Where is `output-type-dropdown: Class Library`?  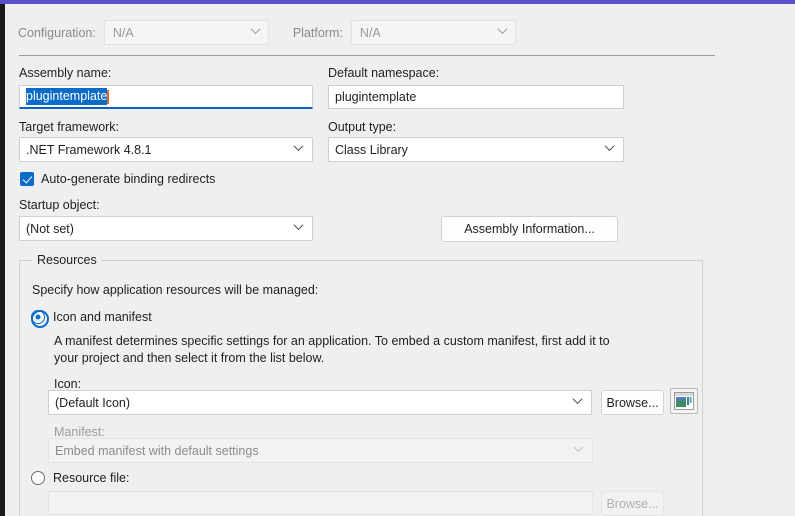
output-type-dropdown: Class Library is located at coordinates (476, 149).